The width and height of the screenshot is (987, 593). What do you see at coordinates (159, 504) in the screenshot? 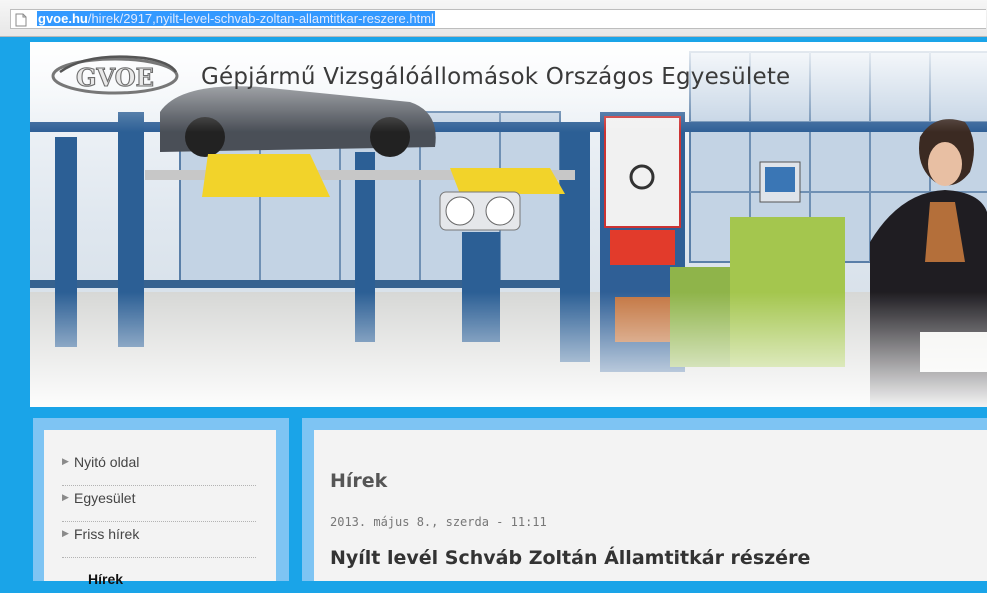
I see `sidebar-item-egyesulet: ▶ Egyesület` at bounding box center [159, 504].